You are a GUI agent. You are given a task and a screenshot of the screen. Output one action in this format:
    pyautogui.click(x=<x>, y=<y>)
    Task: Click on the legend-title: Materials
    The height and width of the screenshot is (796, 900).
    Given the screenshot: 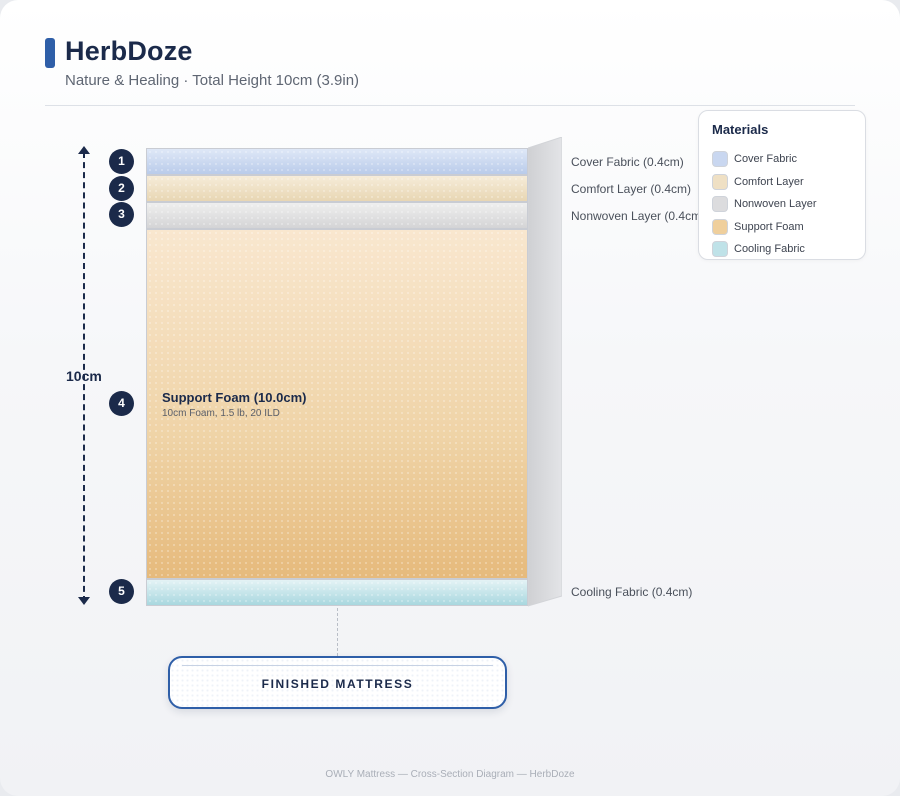 What is the action you would take?
    pyautogui.click(x=740, y=129)
    